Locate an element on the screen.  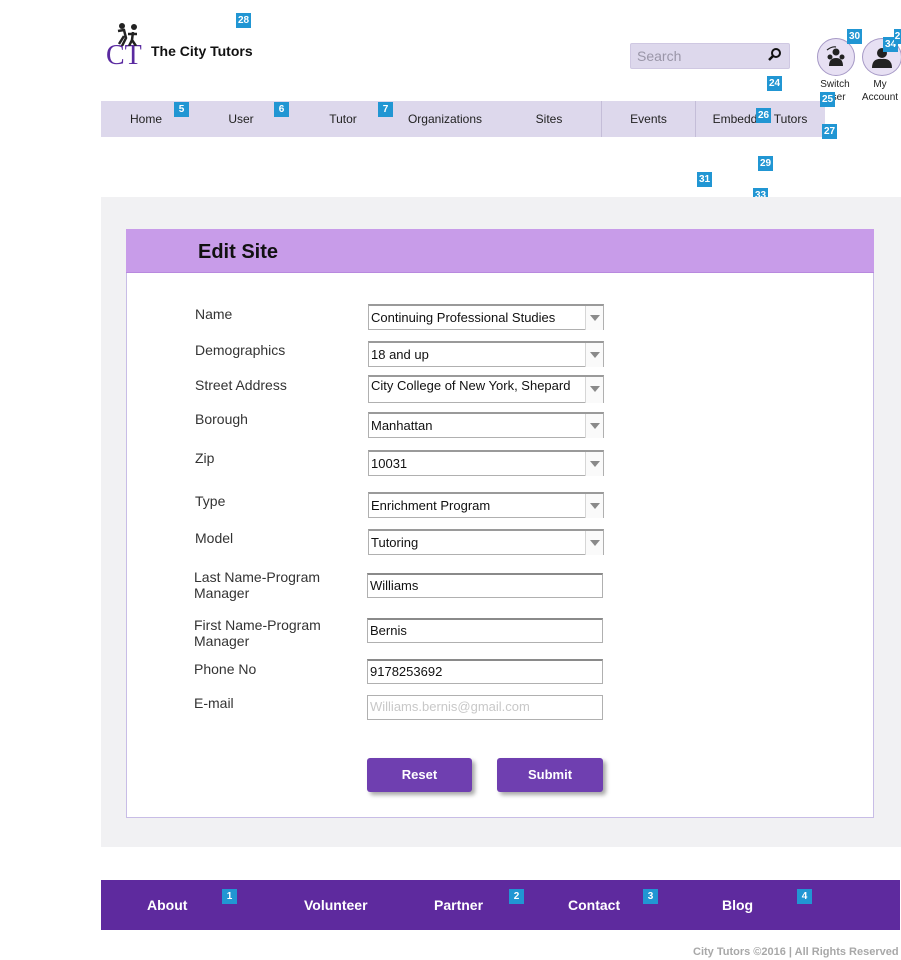
switch-user-icon is located at coordinates (835, 56).